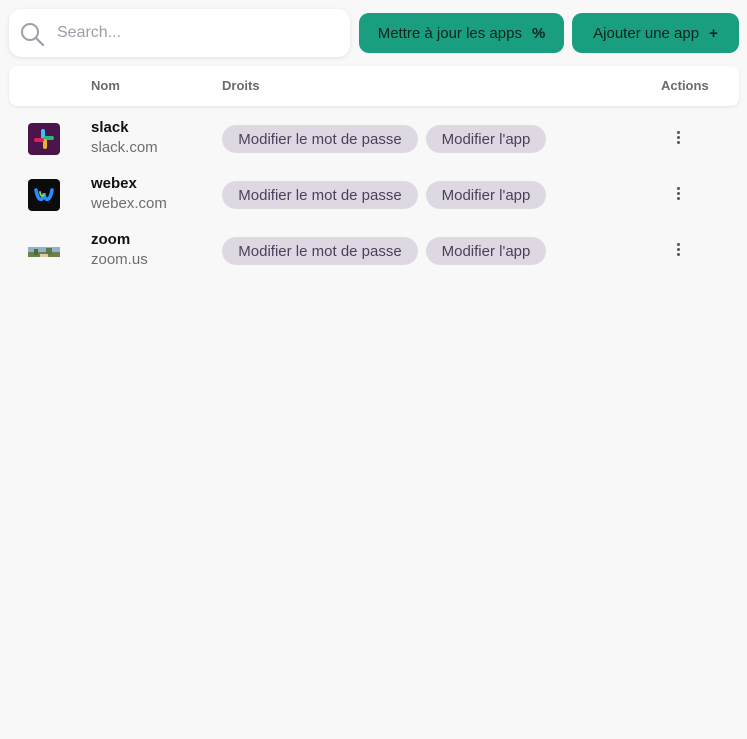 This screenshot has width=747, height=739. What do you see at coordinates (111, 239) in the screenshot?
I see `app-name: zoom` at bounding box center [111, 239].